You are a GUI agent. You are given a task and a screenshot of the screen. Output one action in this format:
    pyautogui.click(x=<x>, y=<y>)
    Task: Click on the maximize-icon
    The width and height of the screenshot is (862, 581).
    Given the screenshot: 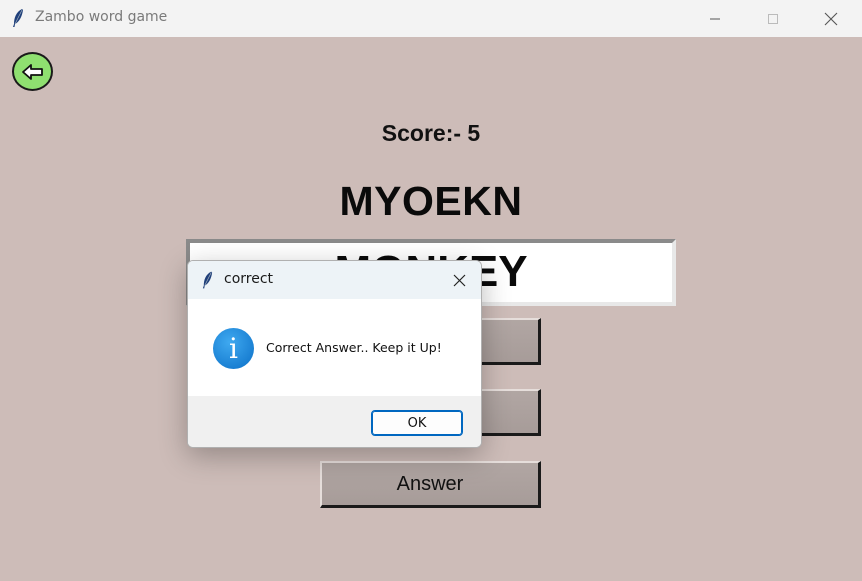 What is the action you would take?
    pyautogui.click(x=773, y=18)
    